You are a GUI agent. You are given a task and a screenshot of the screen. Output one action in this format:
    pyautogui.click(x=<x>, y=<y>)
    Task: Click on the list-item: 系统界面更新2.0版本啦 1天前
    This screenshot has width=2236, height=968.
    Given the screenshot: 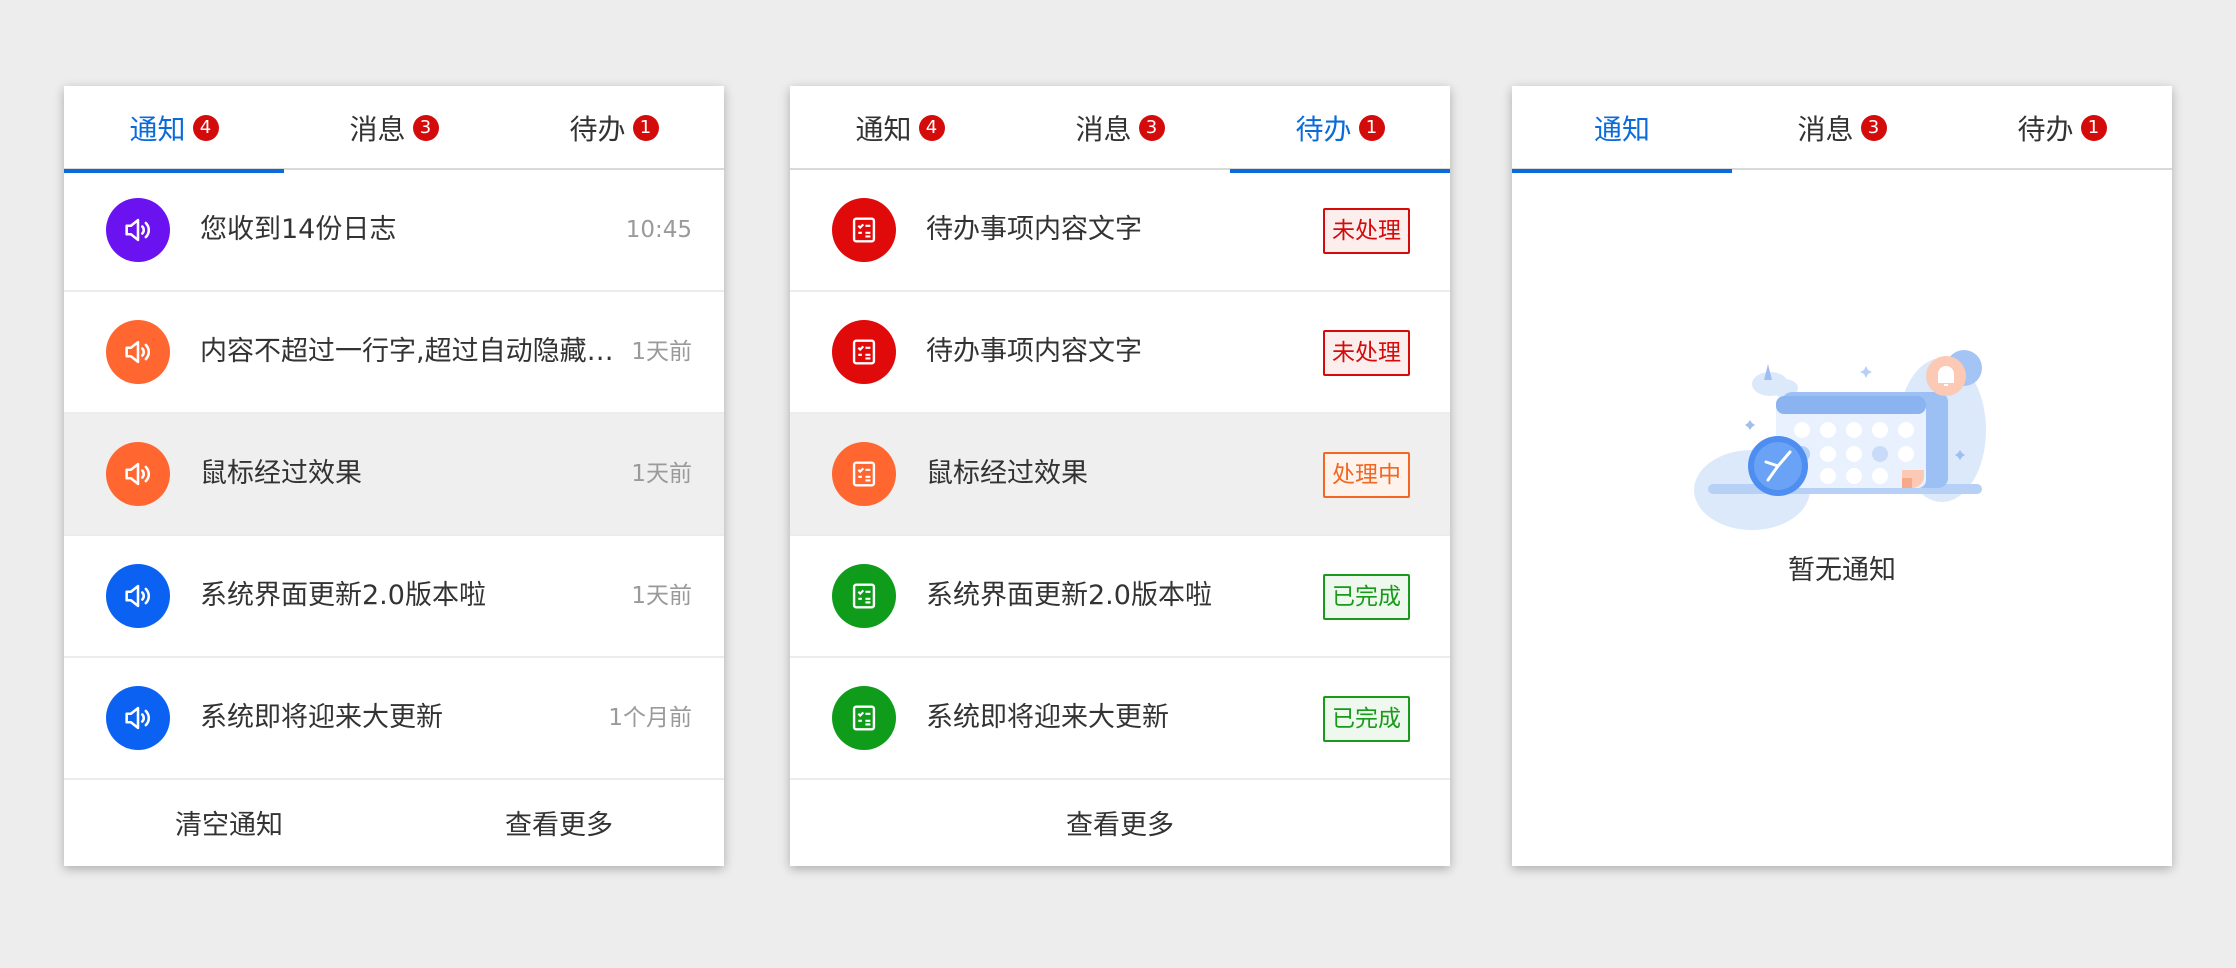 What is the action you would take?
    pyautogui.click(x=394, y=597)
    